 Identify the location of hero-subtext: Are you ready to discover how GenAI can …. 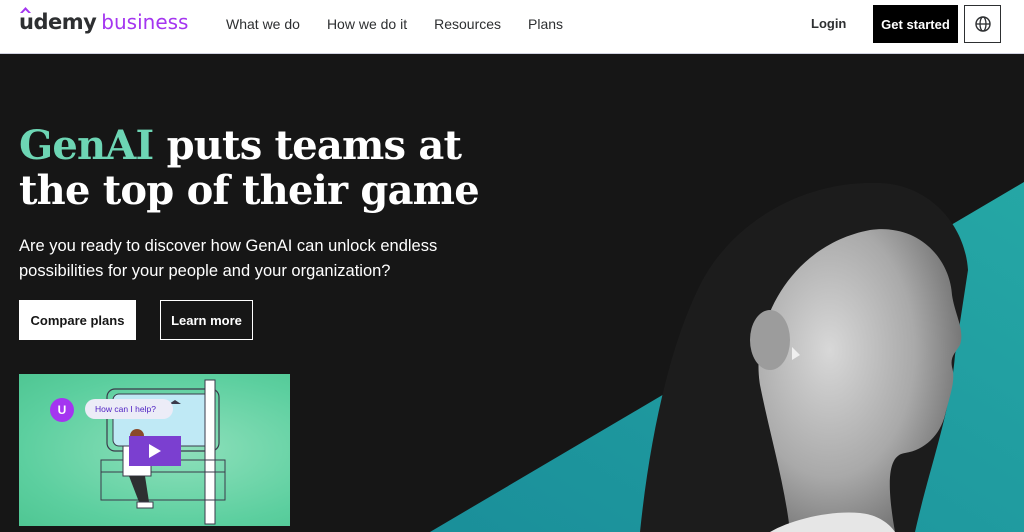
(228, 258).